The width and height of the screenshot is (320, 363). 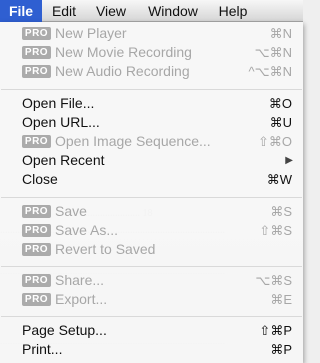 I want to click on menu-item-print: Print... ⌘P, so click(x=151, y=349).